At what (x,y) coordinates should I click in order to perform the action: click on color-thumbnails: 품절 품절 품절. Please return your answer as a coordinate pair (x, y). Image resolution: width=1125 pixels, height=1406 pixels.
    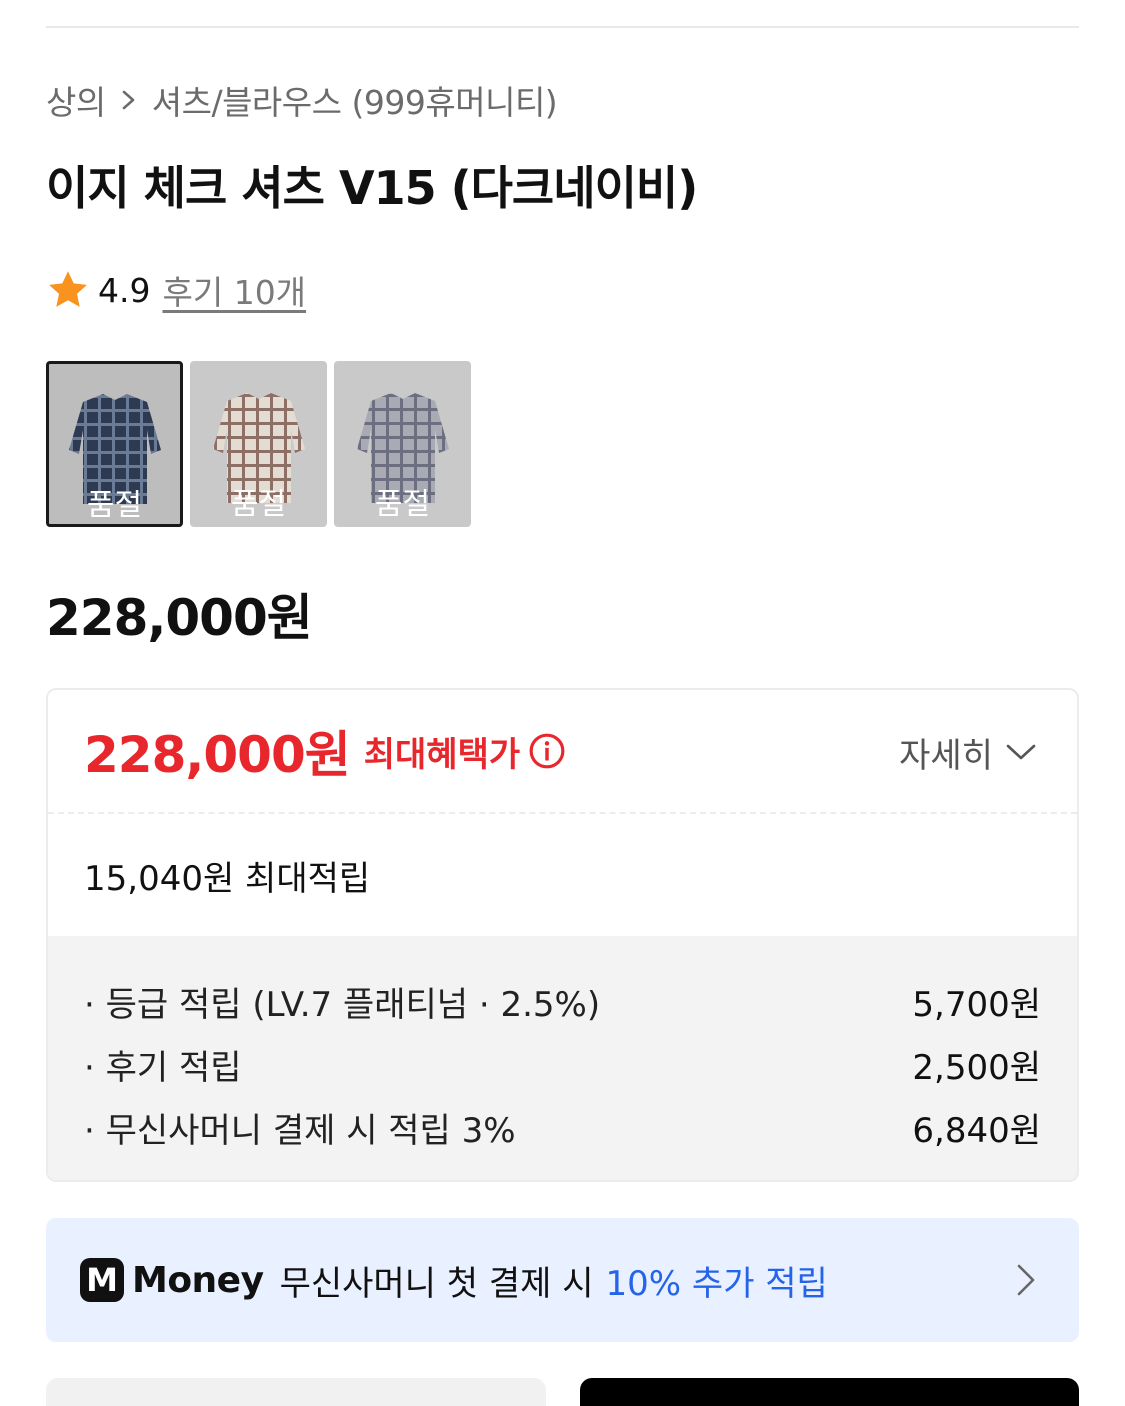
    Looking at the image, I should click on (258, 444).